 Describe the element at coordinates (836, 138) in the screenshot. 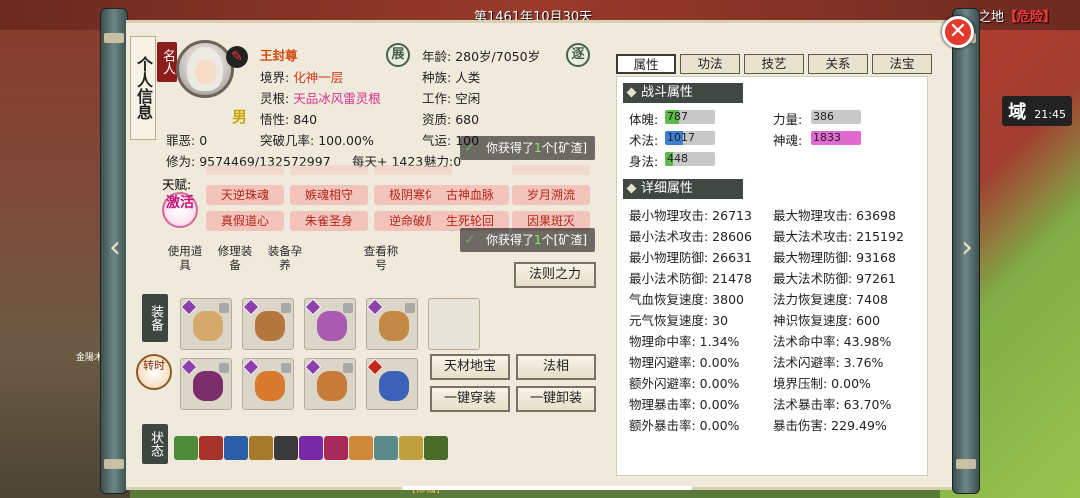

I see `stat-soul-bar: 1833` at that location.